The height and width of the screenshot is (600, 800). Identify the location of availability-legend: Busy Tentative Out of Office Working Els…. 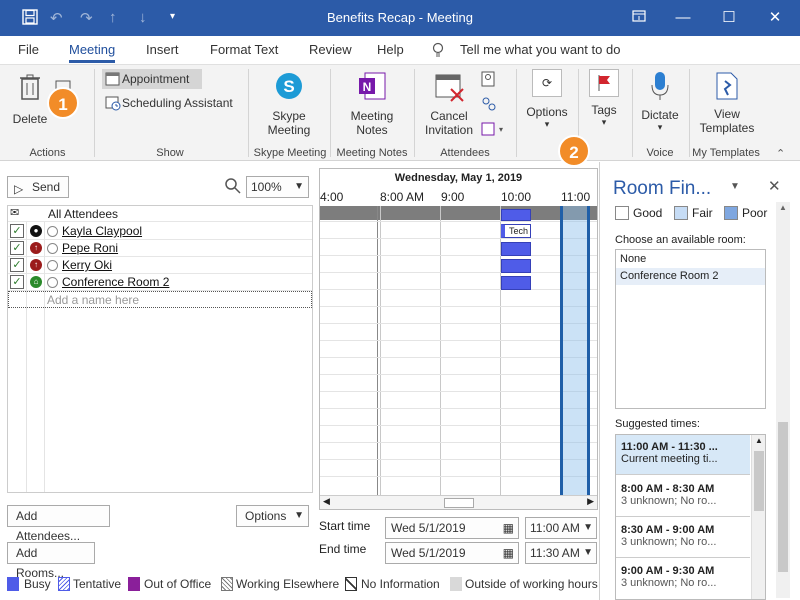
(300, 585).